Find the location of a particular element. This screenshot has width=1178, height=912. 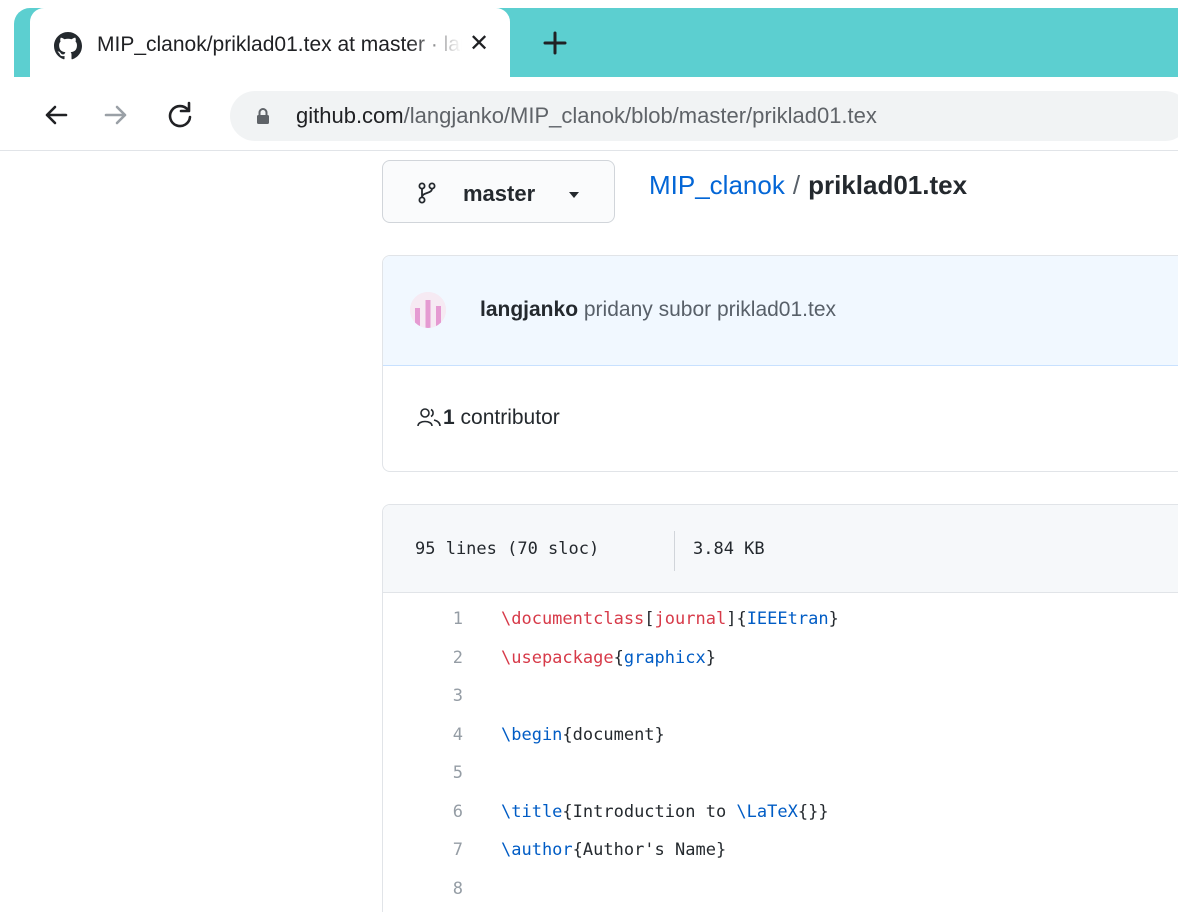

code-line: 3 is located at coordinates (780, 697).